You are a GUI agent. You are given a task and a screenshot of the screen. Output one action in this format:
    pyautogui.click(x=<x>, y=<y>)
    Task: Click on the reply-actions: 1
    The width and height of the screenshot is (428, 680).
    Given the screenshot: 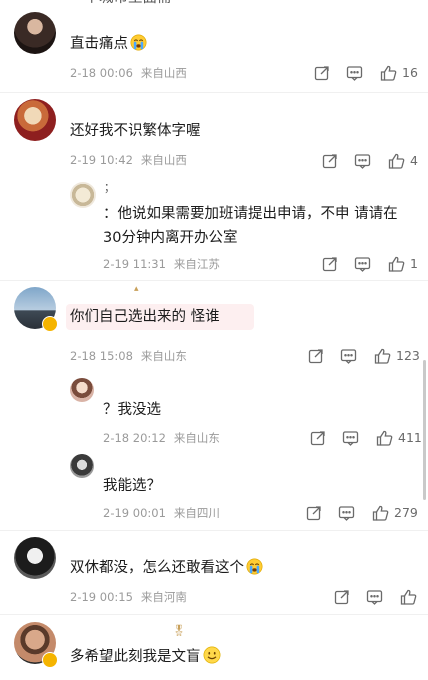 What is the action you would take?
    pyautogui.click(x=372, y=264)
    